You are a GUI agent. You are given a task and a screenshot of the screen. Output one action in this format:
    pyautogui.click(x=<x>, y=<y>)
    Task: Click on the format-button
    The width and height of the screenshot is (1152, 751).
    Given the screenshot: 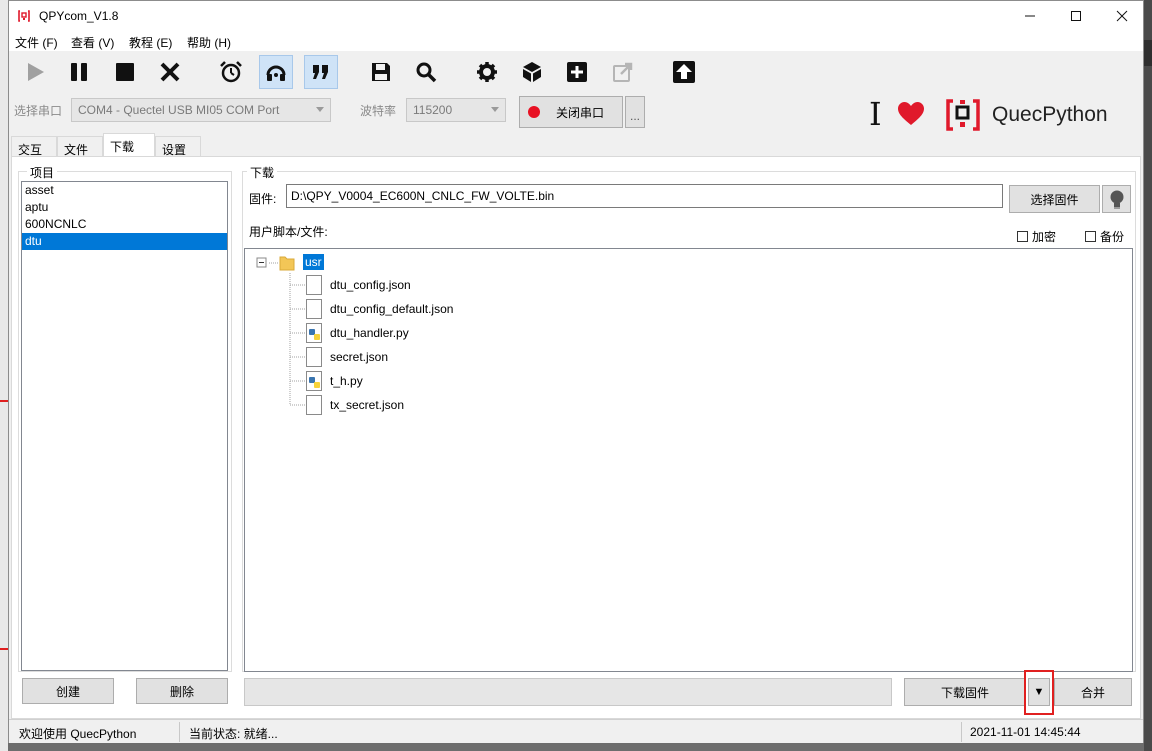 What is the action you would take?
    pyautogui.click(x=321, y=72)
    